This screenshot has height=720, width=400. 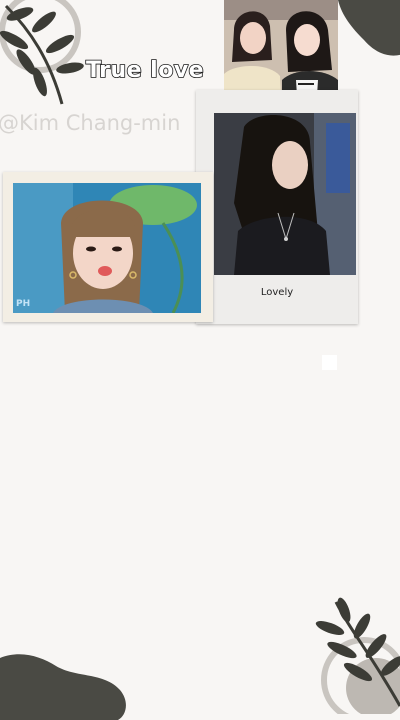 I want to click on leaf-decoration-top-left-icon, so click(x=42, y=52).